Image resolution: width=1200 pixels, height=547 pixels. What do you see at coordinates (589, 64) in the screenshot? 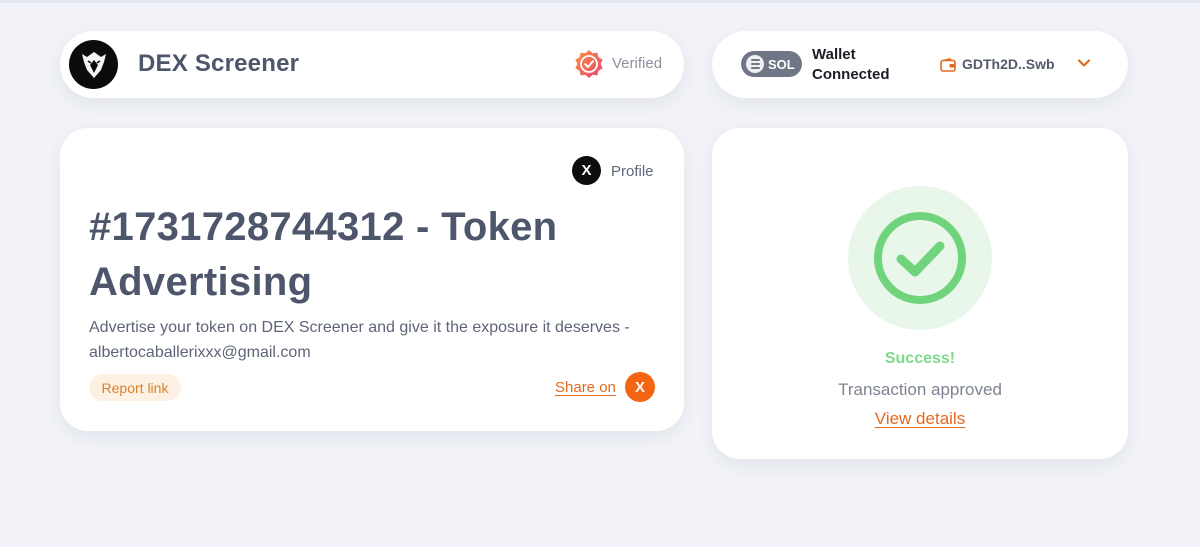
I see `verified-badge-icon` at bounding box center [589, 64].